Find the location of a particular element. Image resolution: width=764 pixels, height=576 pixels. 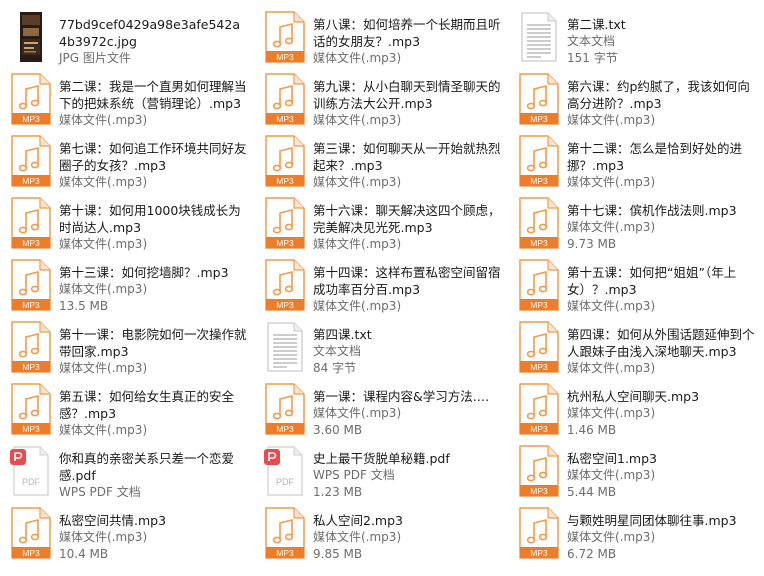

file-size: 13.5 MB is located at coordinates (84, 306).